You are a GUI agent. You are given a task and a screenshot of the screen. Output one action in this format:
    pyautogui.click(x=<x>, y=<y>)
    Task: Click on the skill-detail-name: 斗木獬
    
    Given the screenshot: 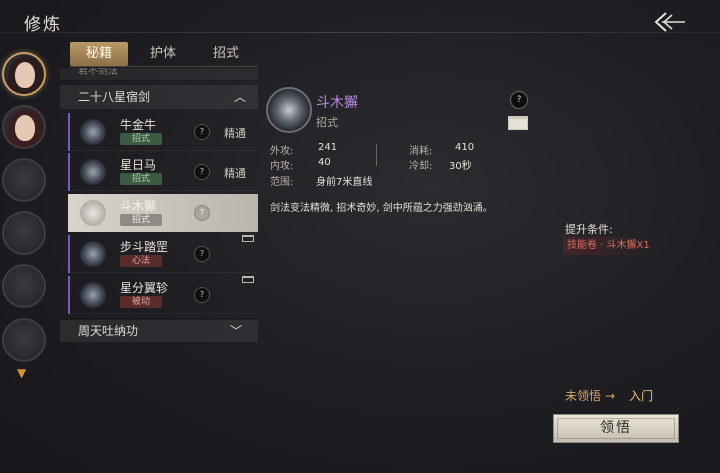 What is the action you would take?
    pyautogui.click(x=337, y=103)
    